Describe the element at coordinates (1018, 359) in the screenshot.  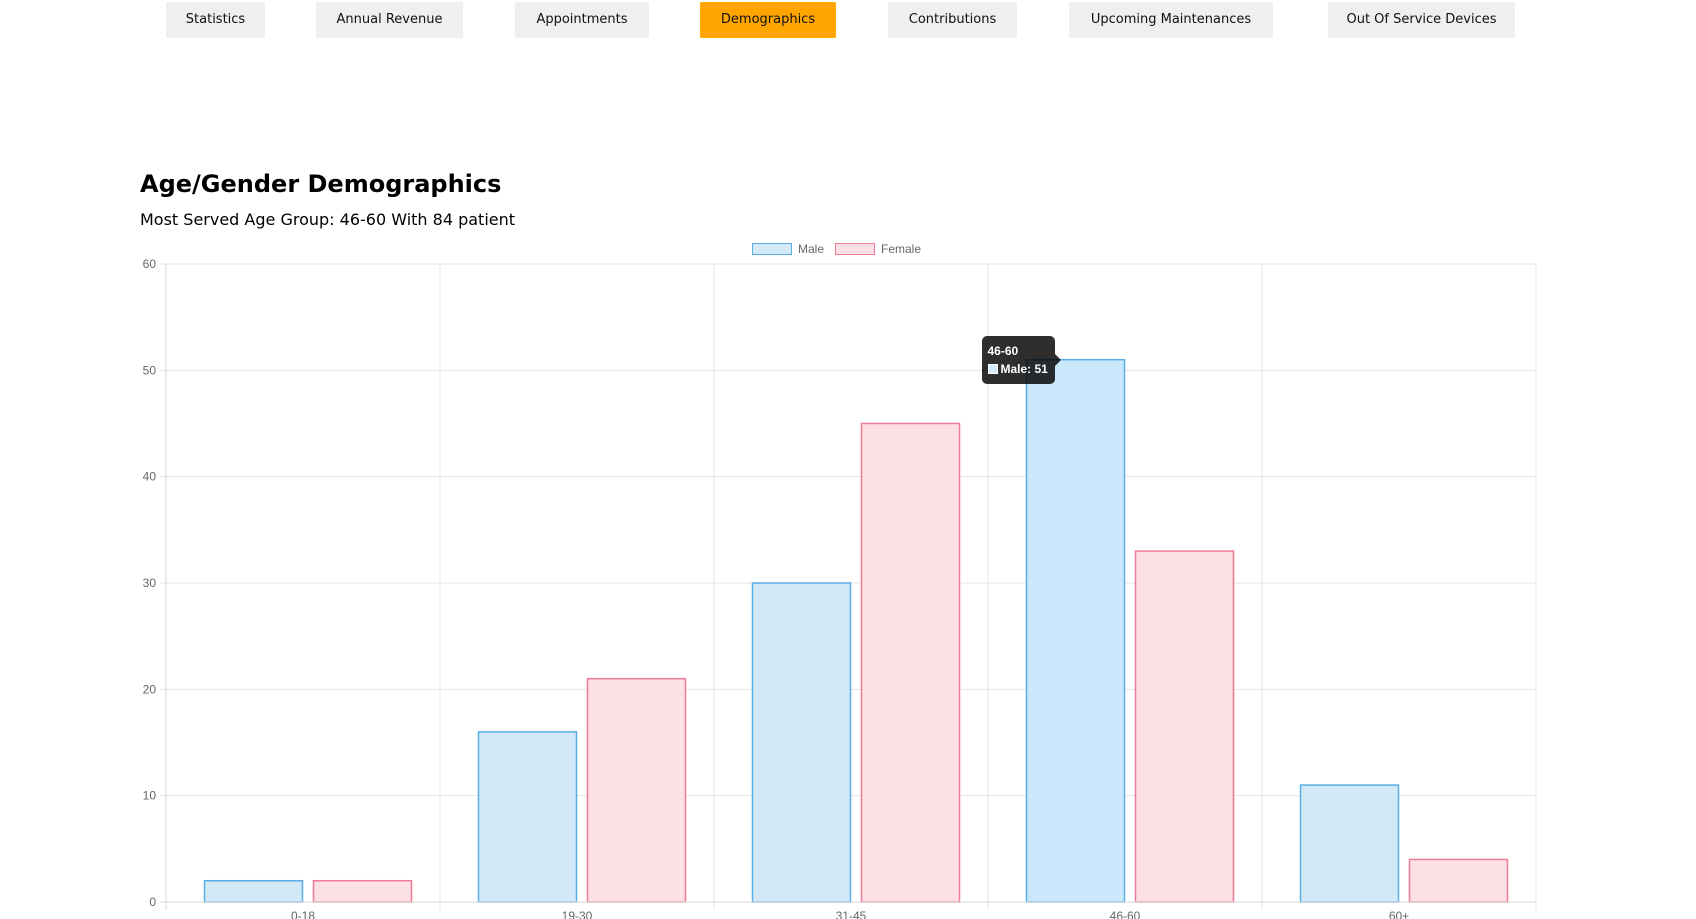
I see `chart-tooltip: 46-60 Male: 51` at that location.